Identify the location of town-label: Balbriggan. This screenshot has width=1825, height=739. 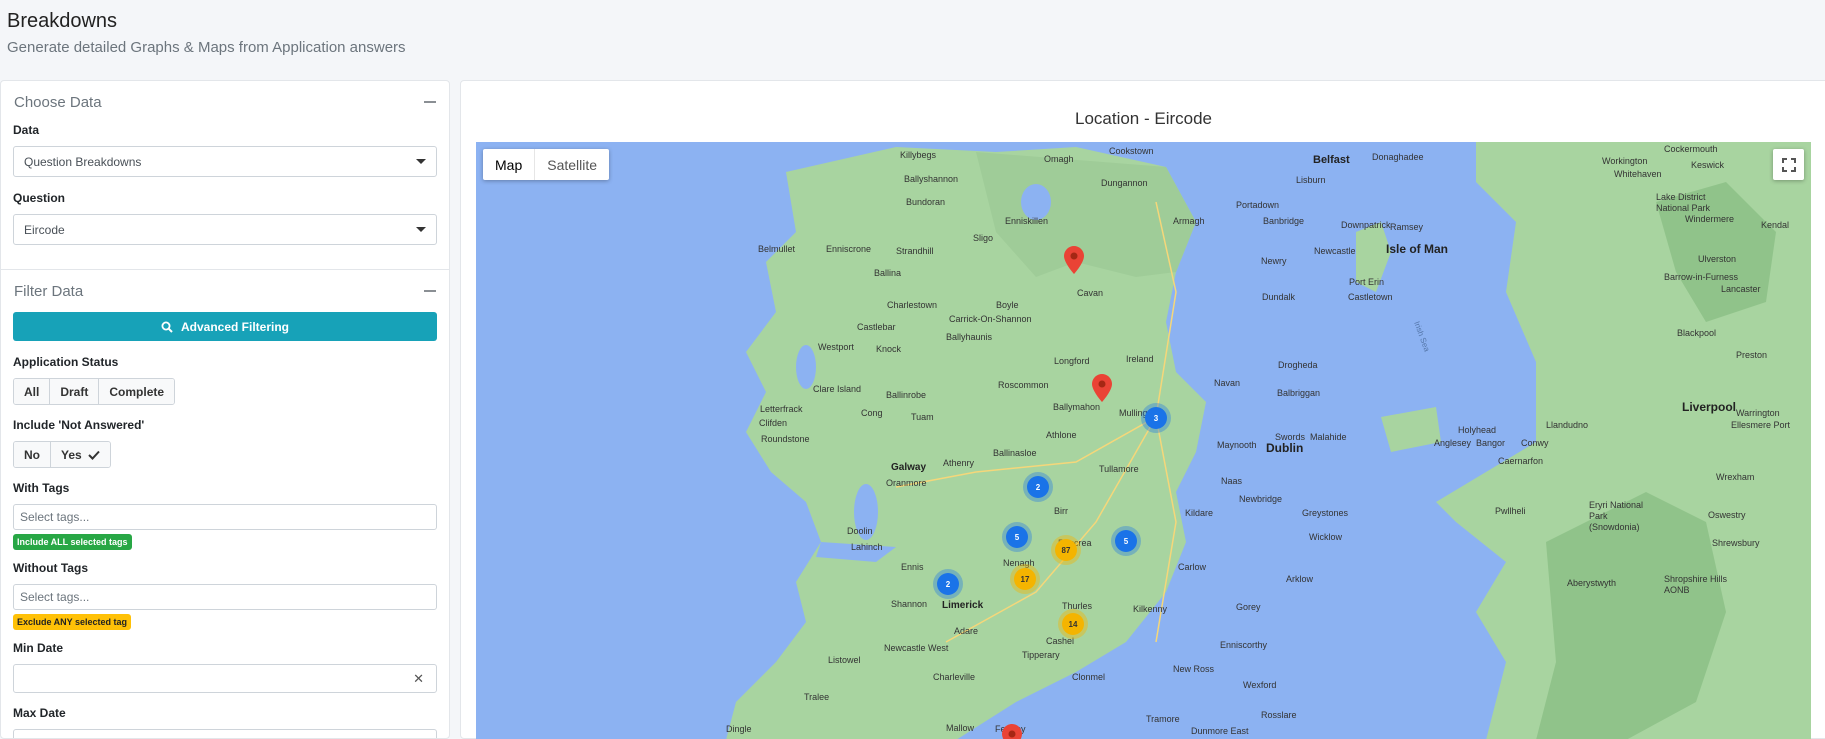
(1299, 393).